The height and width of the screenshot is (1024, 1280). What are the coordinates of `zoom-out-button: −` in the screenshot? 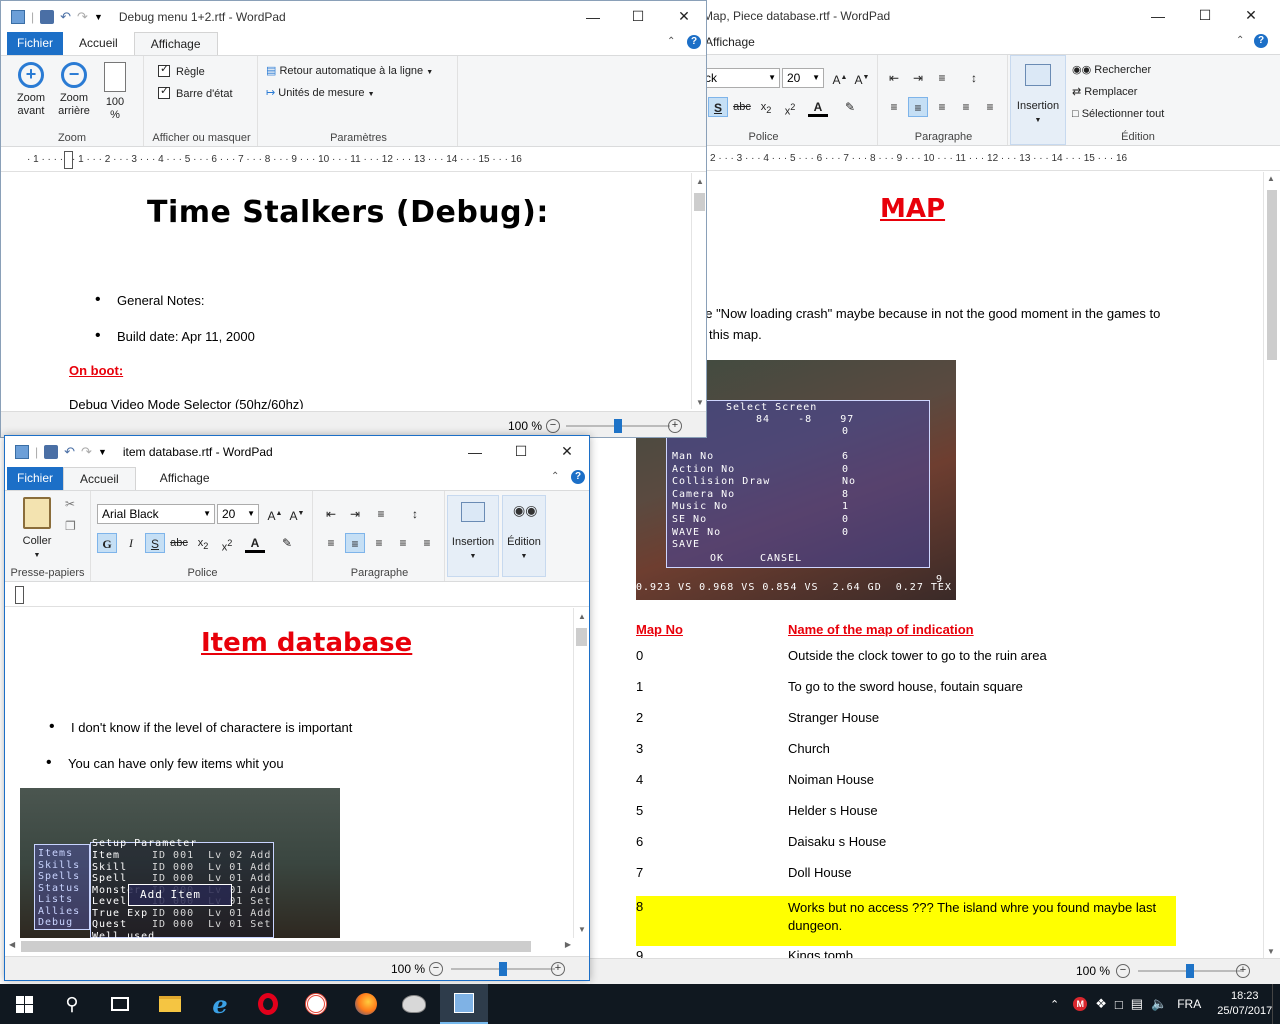 It's located at (1123, 971).